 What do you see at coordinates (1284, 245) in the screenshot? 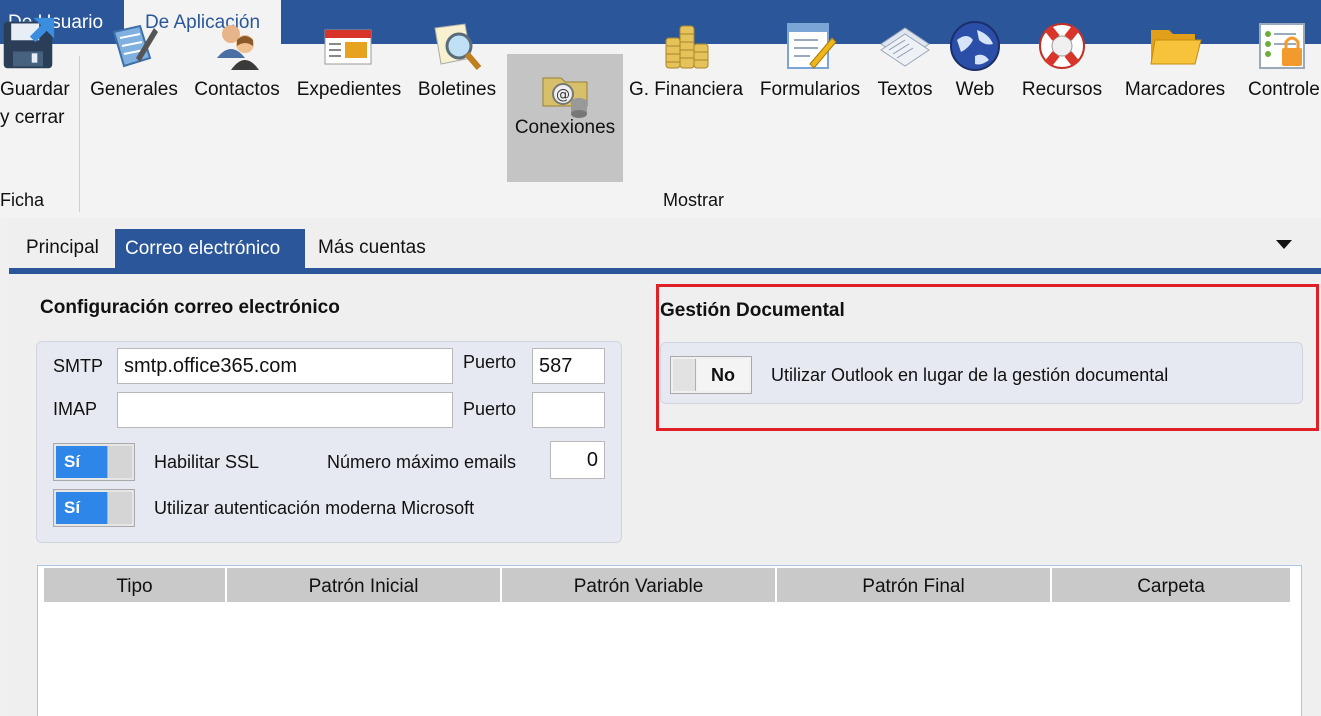
I see `tab-dropdown-arrow-icon` at bounding box center [1284, 245].